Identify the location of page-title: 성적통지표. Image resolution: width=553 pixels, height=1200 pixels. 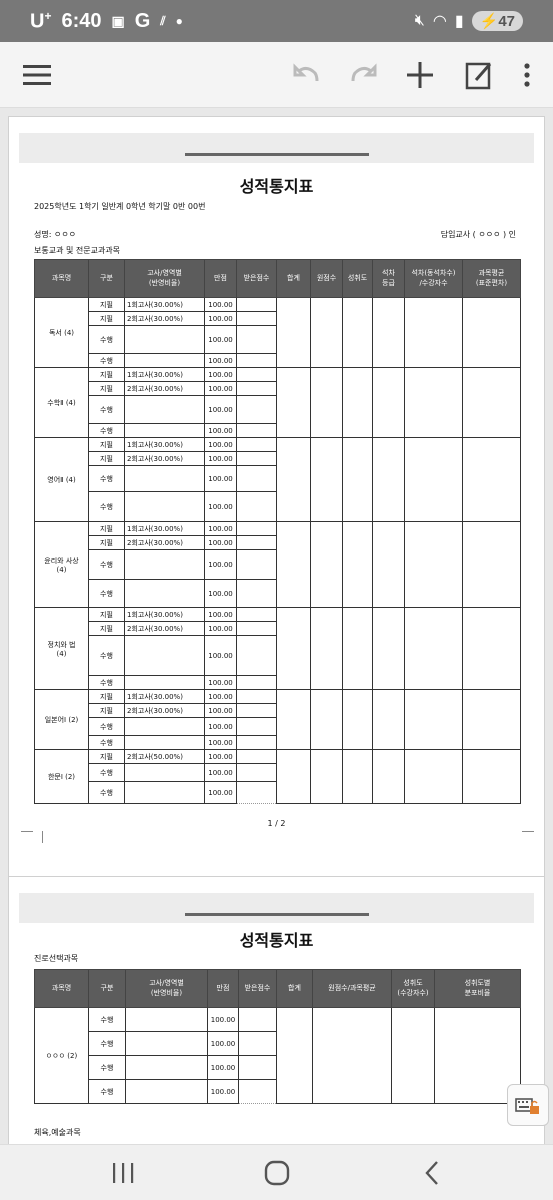
(276, 186).